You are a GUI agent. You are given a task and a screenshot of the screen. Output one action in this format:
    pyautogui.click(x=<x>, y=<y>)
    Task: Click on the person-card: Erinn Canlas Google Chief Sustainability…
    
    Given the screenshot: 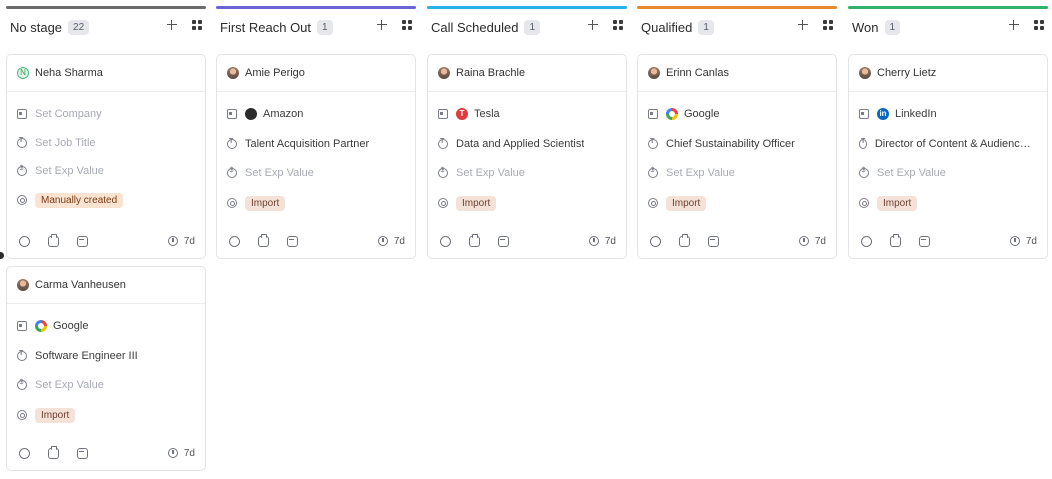 What is the action you would take?
    pyautogui.click(x=737, y=156)
    